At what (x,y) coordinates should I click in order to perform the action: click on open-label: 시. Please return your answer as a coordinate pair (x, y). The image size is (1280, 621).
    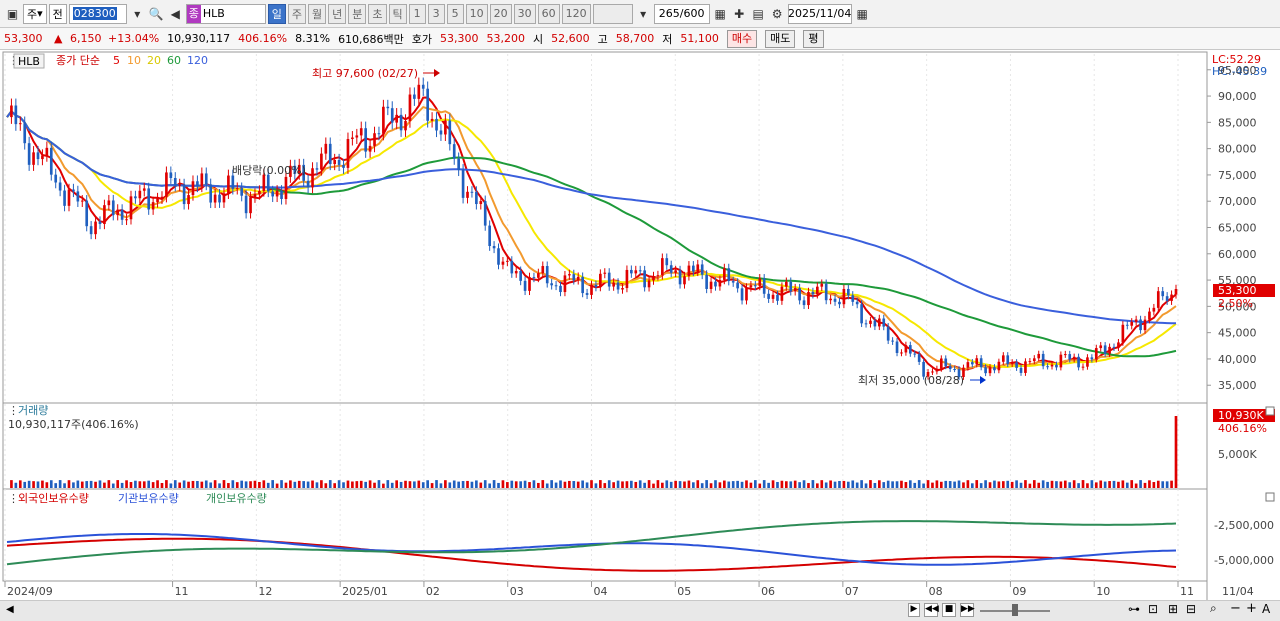
    Looking at the image, I should click on (538, 39).